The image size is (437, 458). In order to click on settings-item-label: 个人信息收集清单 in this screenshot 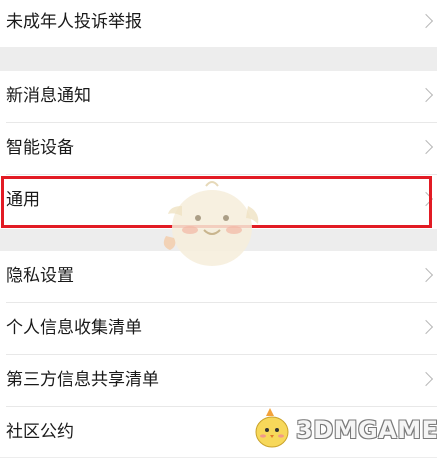, I will do `click(74, 328)`.